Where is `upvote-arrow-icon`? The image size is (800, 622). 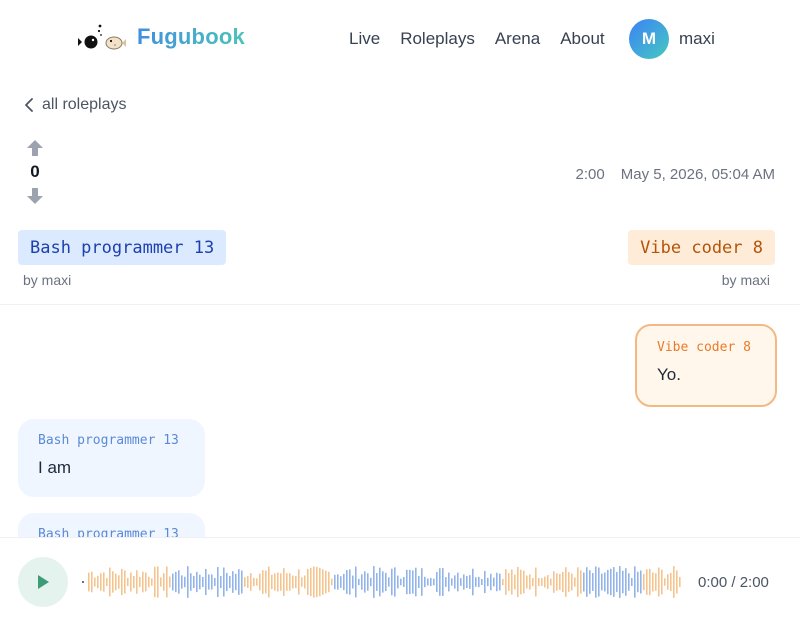
upvote-arrow-icon is located at coordinates (35, 148).